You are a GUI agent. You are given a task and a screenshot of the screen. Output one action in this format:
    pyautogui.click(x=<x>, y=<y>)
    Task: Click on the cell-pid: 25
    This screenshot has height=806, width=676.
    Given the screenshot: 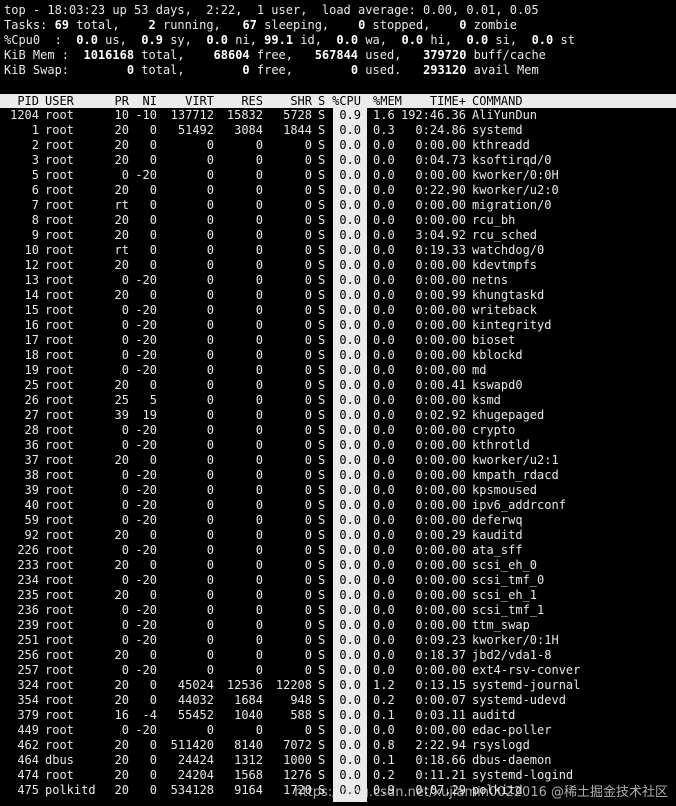 What is the action you would take?
    pyautogui.click(x=31, y=385)
    